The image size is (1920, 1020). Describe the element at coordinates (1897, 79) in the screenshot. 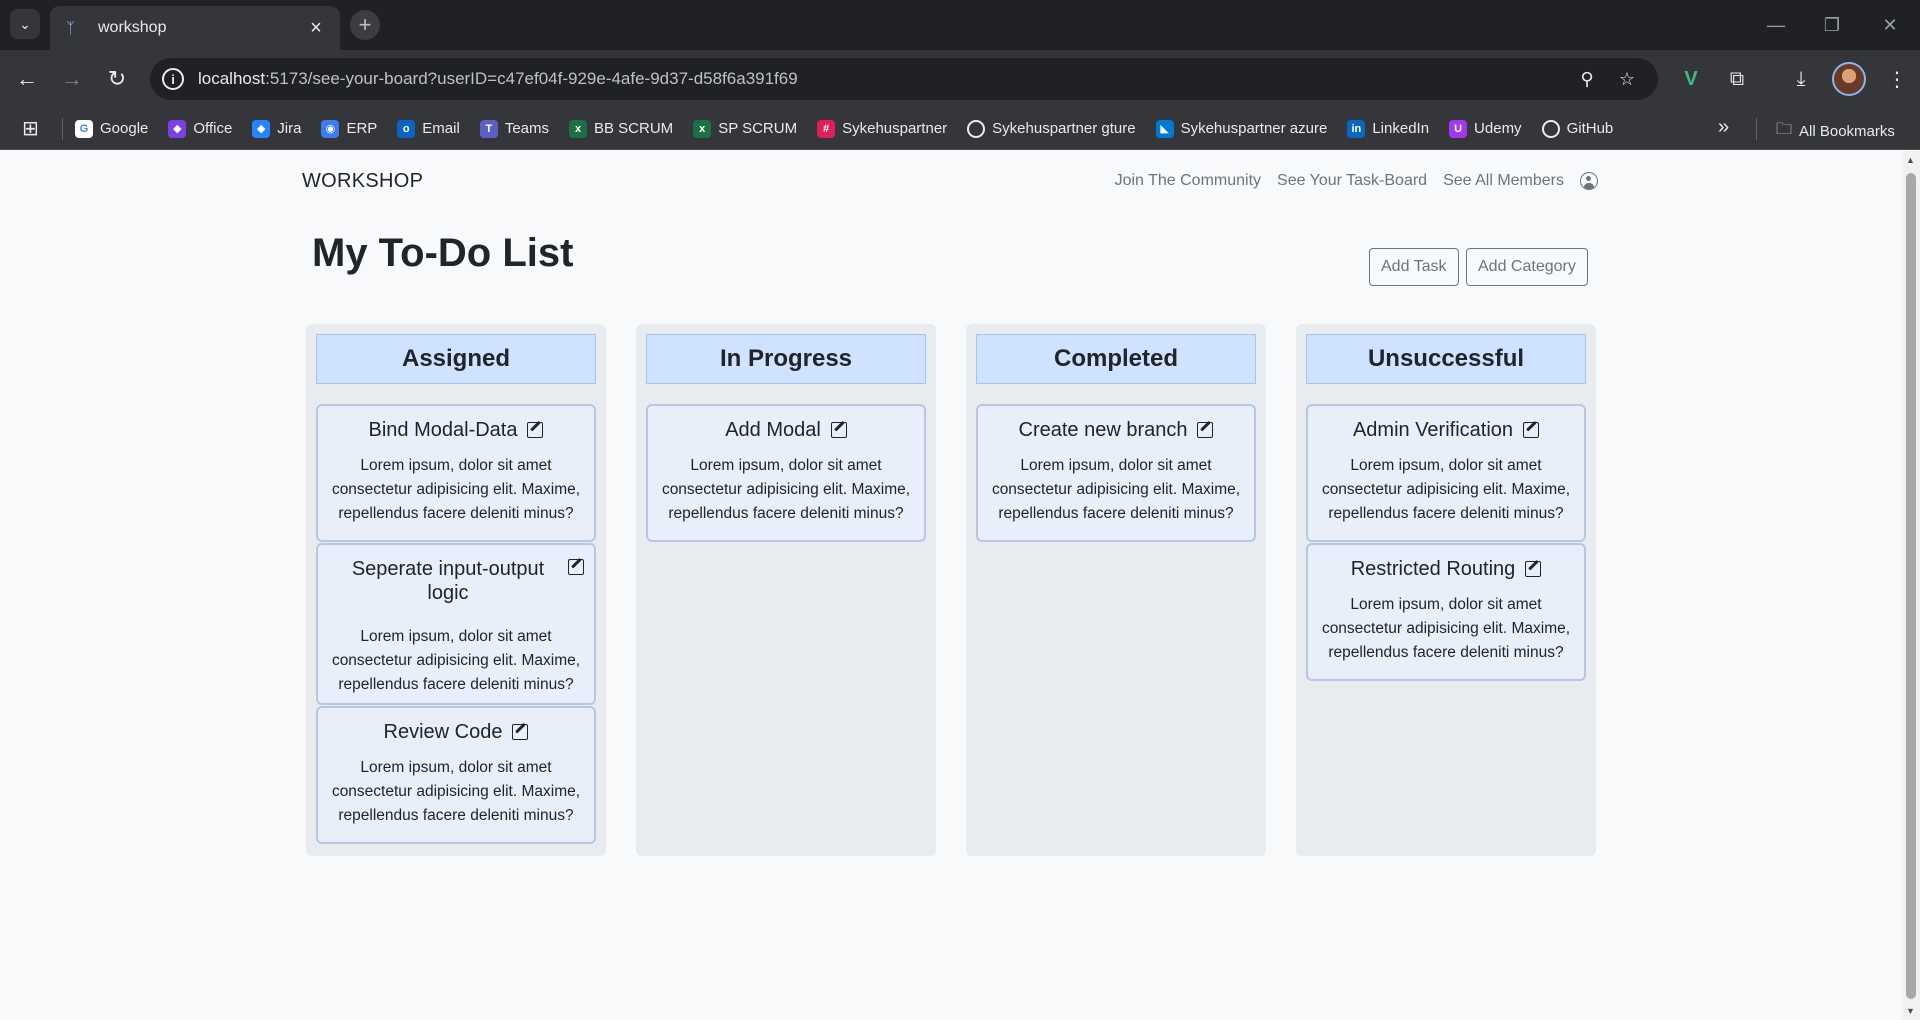

I see `more-menu-icon: ⋮` at that location.